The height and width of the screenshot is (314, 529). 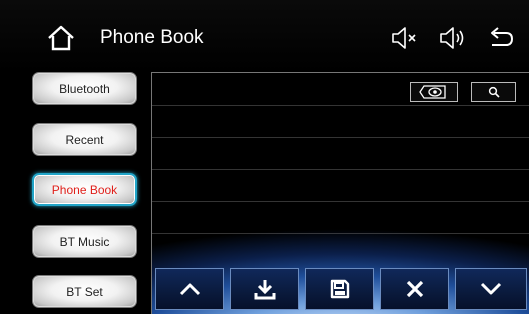 I want to click on sidebar-item-label: Recent, so click(x=84, y=139).